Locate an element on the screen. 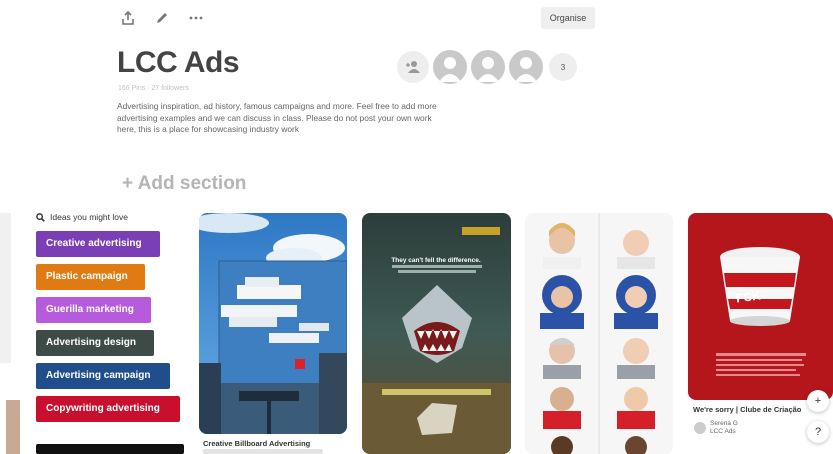  board-stats: 166 Pins · 27 followers is located at coordinates (153, 88).